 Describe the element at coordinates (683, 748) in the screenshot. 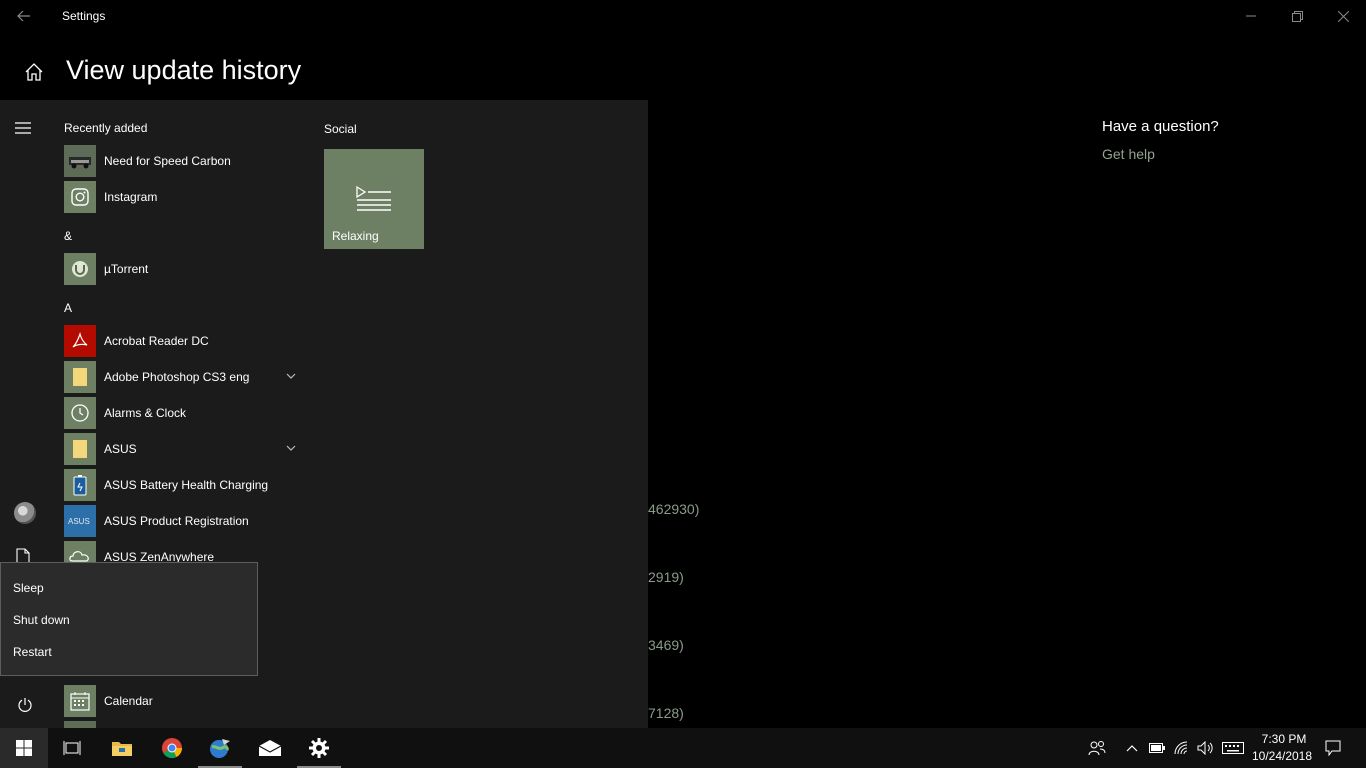

I see `taskbar: 7:30 PM 10/24/2018` at that location.